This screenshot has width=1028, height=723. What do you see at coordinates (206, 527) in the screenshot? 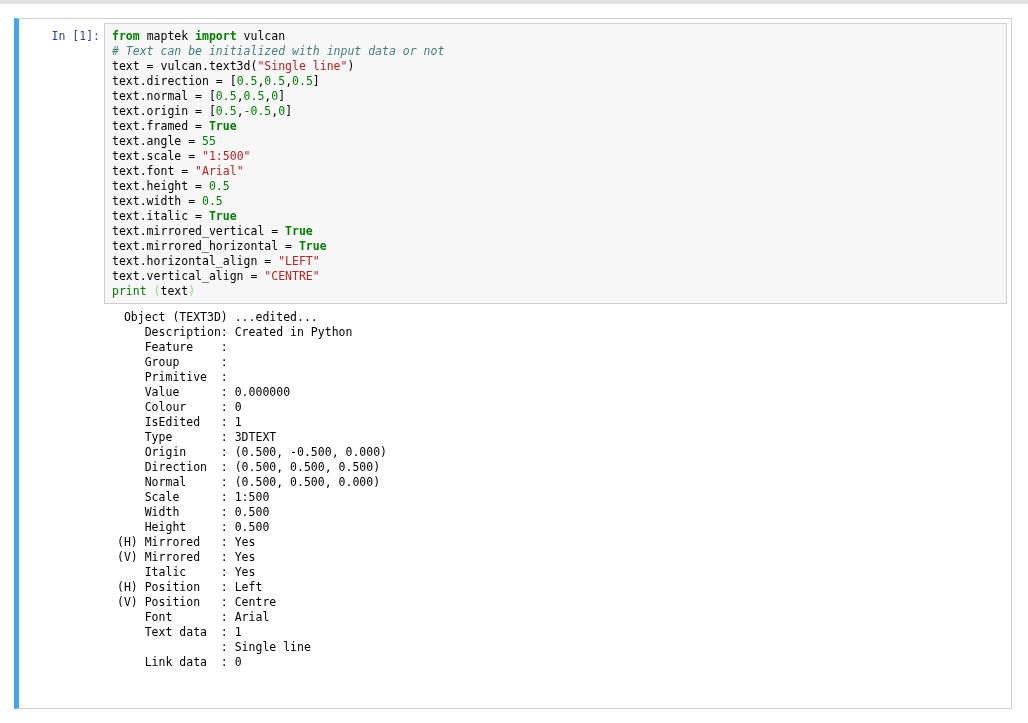
I see `output-line: Height : 0.500` at bounding box center [206, 527].